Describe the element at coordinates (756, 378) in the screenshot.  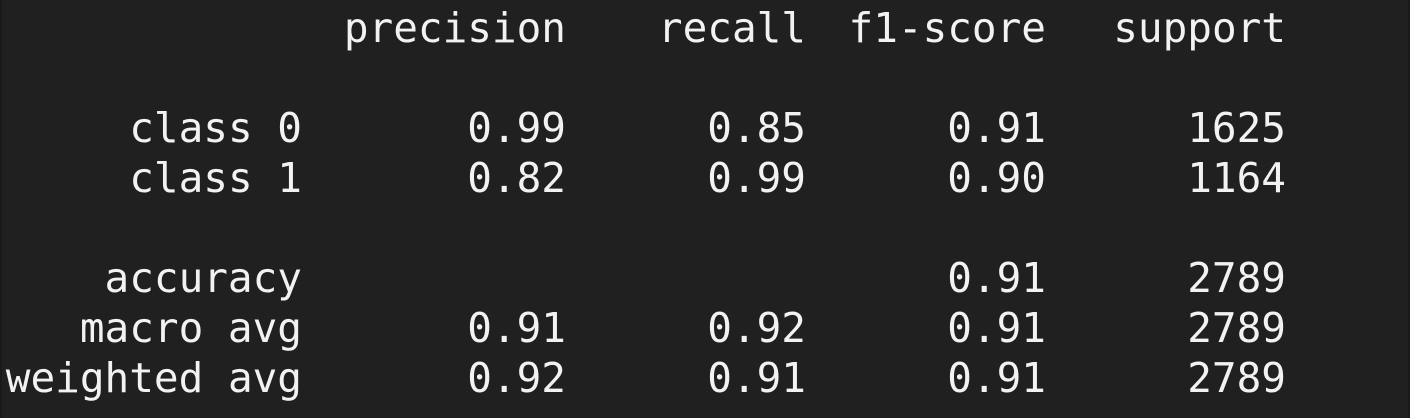
I see `recall-value: 0.91` at that location.